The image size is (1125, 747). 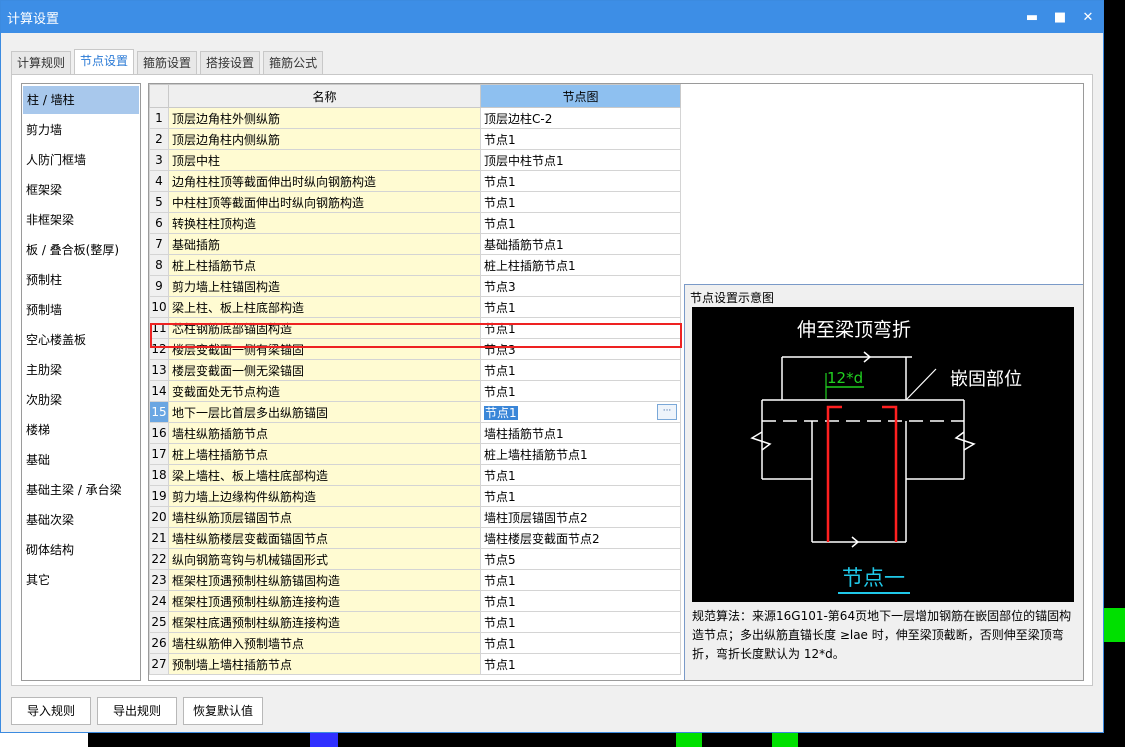 I want to click on ellipsis-button: ···, so click(x=667, y=412).